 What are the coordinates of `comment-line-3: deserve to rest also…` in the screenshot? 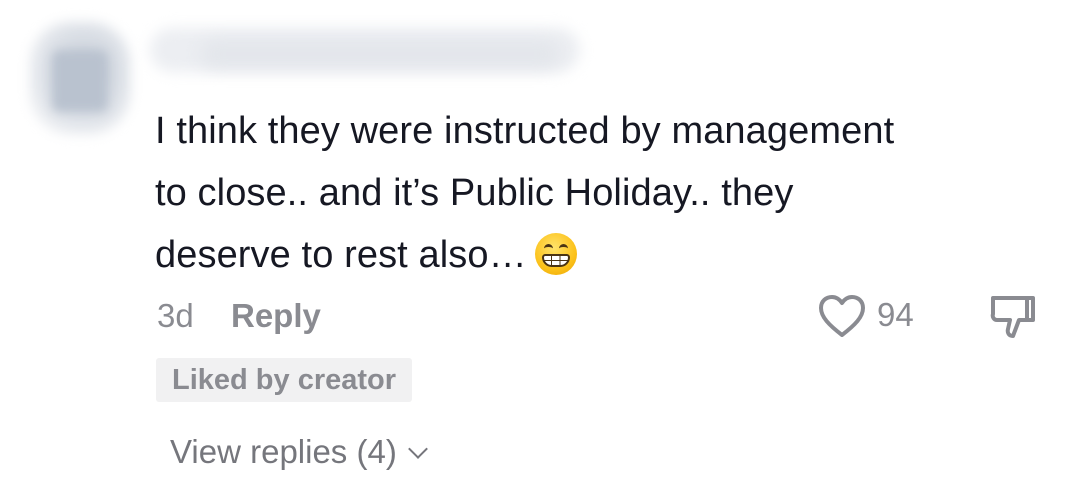 It's located at (341, 255).